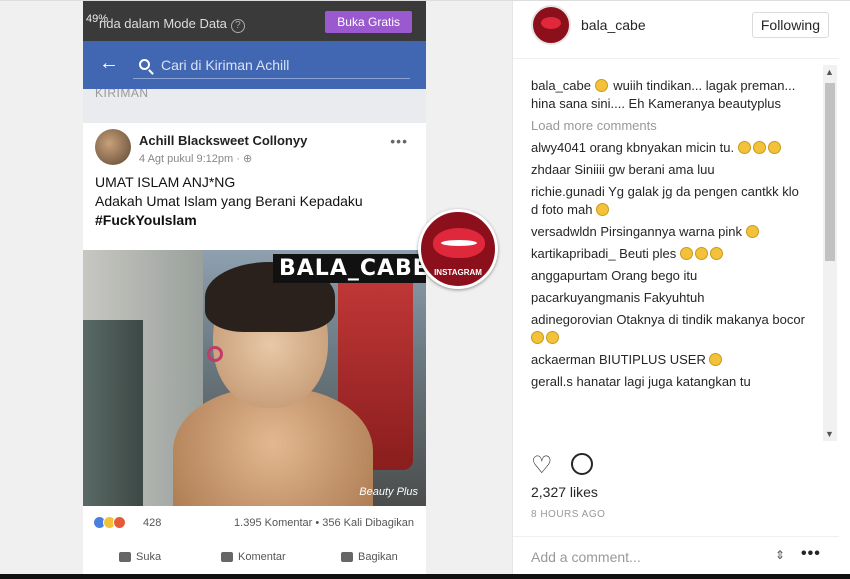 This screenshot has height=579, width=850. What do you see at coordinates (671, 465) in the screenshot?
I see `post-icons-row: ♡` at bounding box center [671, 465].